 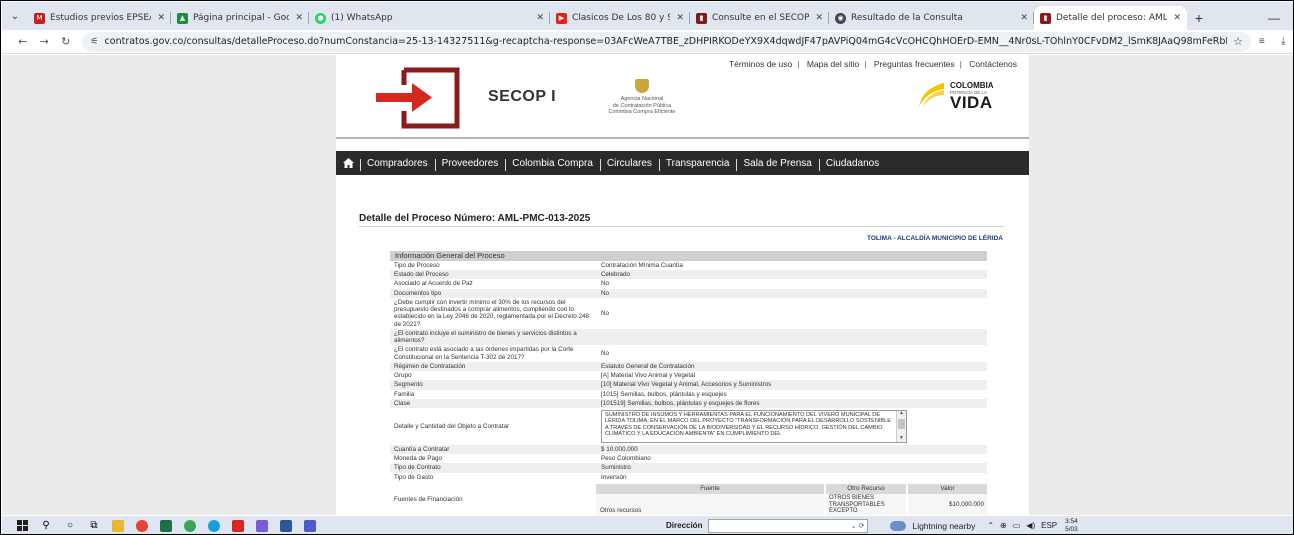 I want to click on chrome-profile-icon, so click(x=190, y=525).